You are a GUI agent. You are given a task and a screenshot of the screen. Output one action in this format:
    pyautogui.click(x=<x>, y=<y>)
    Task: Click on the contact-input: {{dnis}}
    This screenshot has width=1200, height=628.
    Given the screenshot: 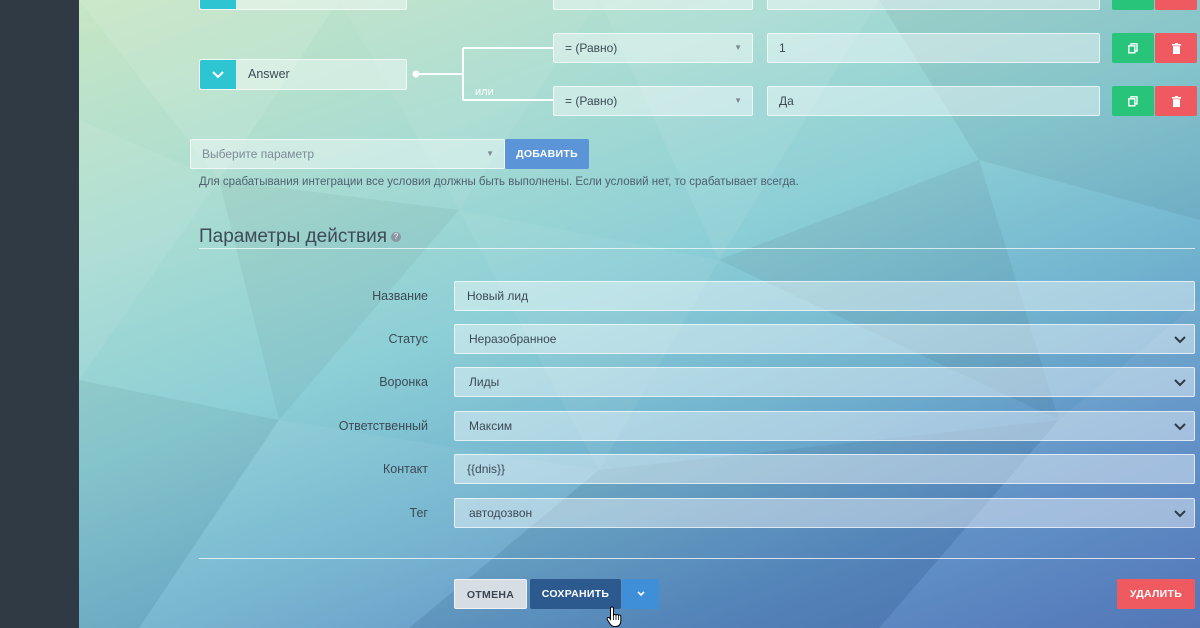 What is the action you would take?
    pyautogui.click(x=824, y=469)
    